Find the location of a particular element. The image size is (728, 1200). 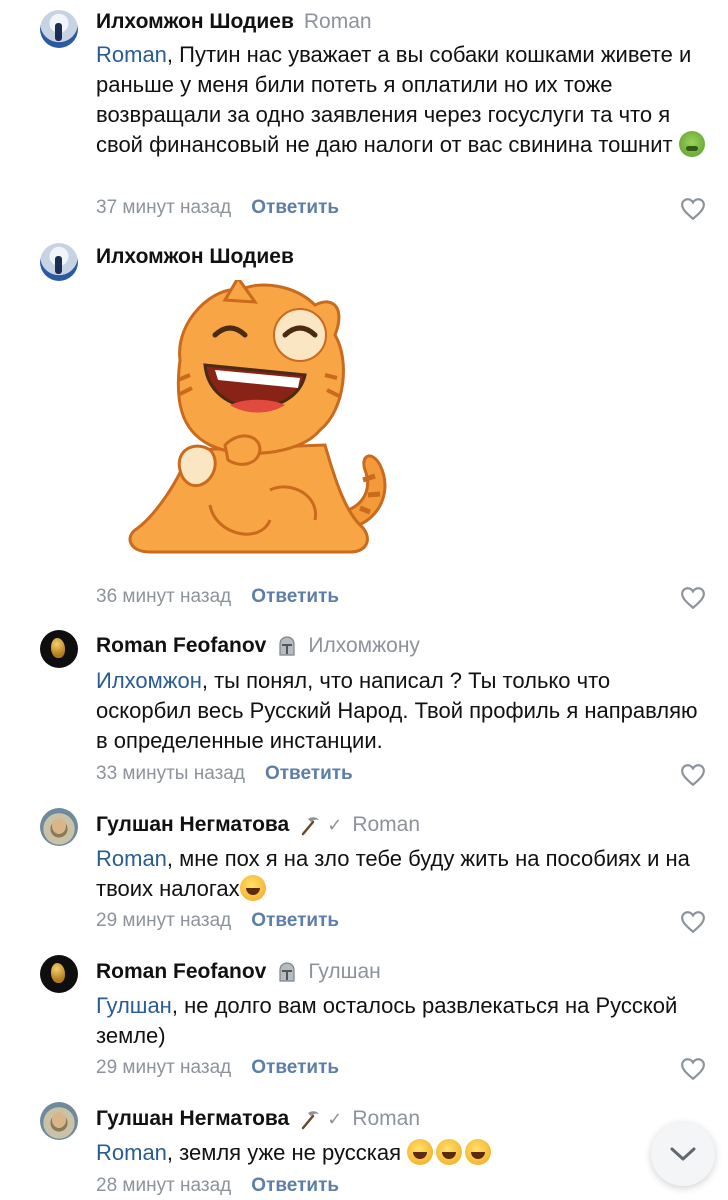

comment-header: Илхомжон Шодиев Roman is located at coordinates (234, 22).